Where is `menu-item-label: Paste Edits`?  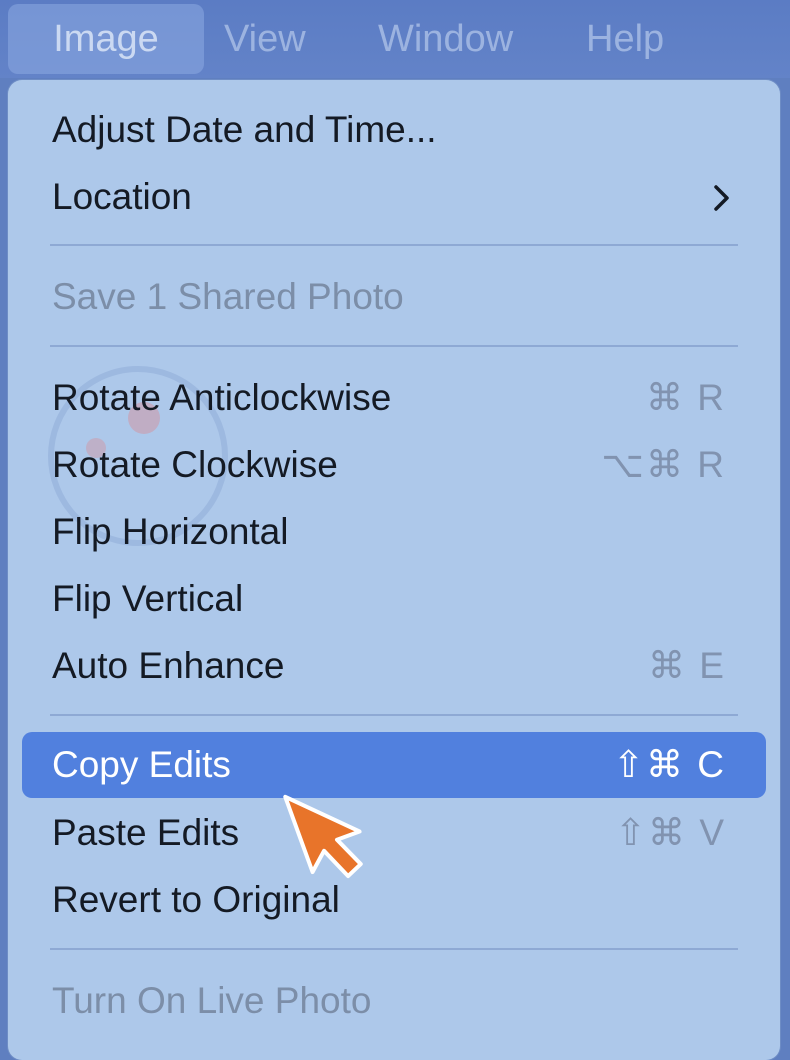
menu-item-label: Paste Edits is located at coordinates (146, 832).